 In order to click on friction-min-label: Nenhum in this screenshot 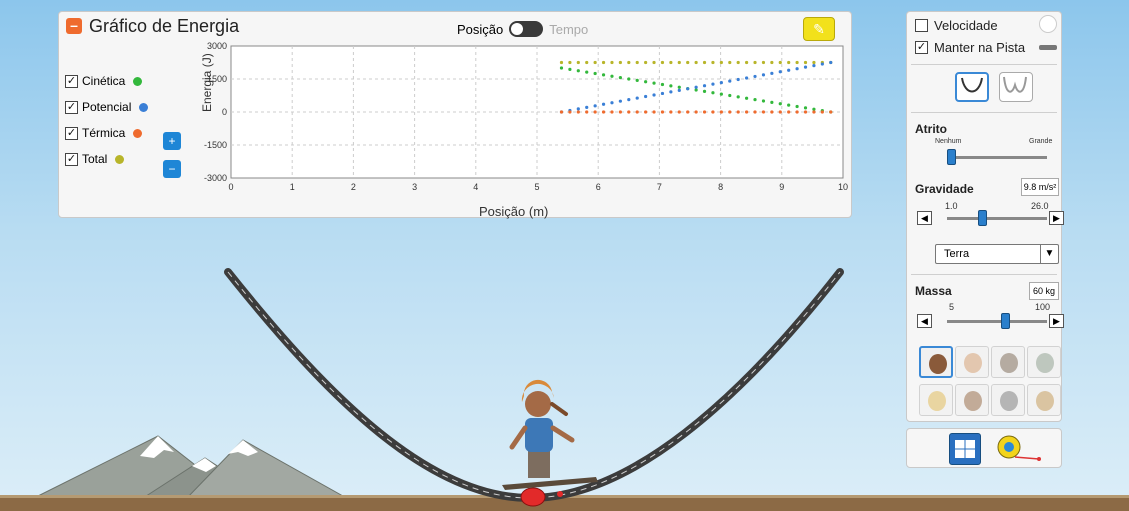, I will do `click(948, 141)`.